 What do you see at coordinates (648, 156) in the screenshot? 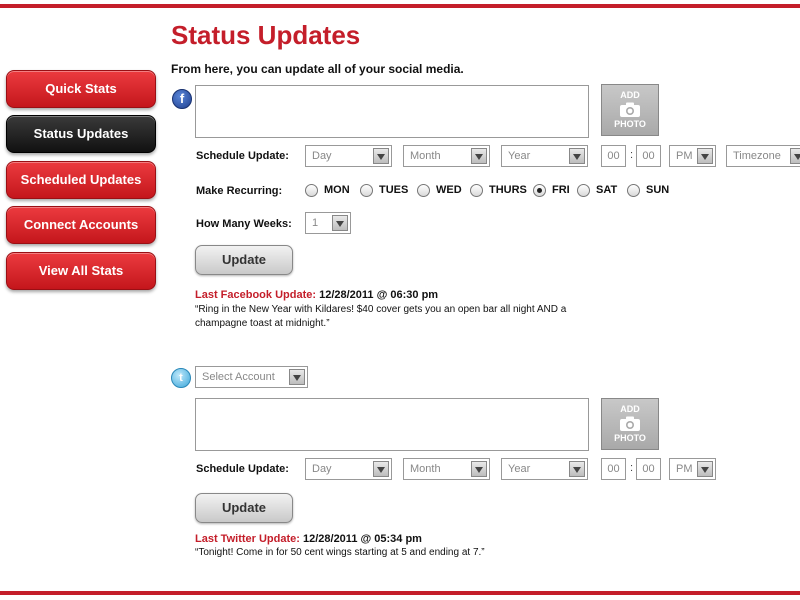
I see `facebook-minute-field: 00` at bounding box center [648, 156].